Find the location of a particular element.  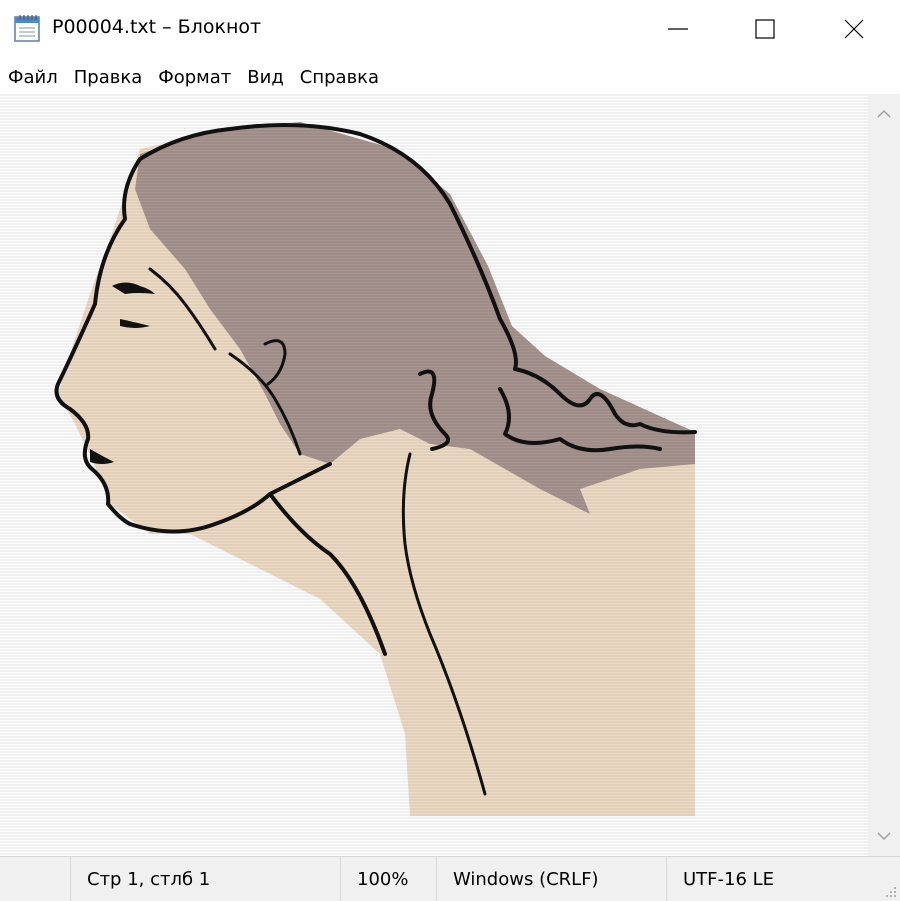

window-title: P00004.txt – Блокнот is located at coordinates (157, 27).